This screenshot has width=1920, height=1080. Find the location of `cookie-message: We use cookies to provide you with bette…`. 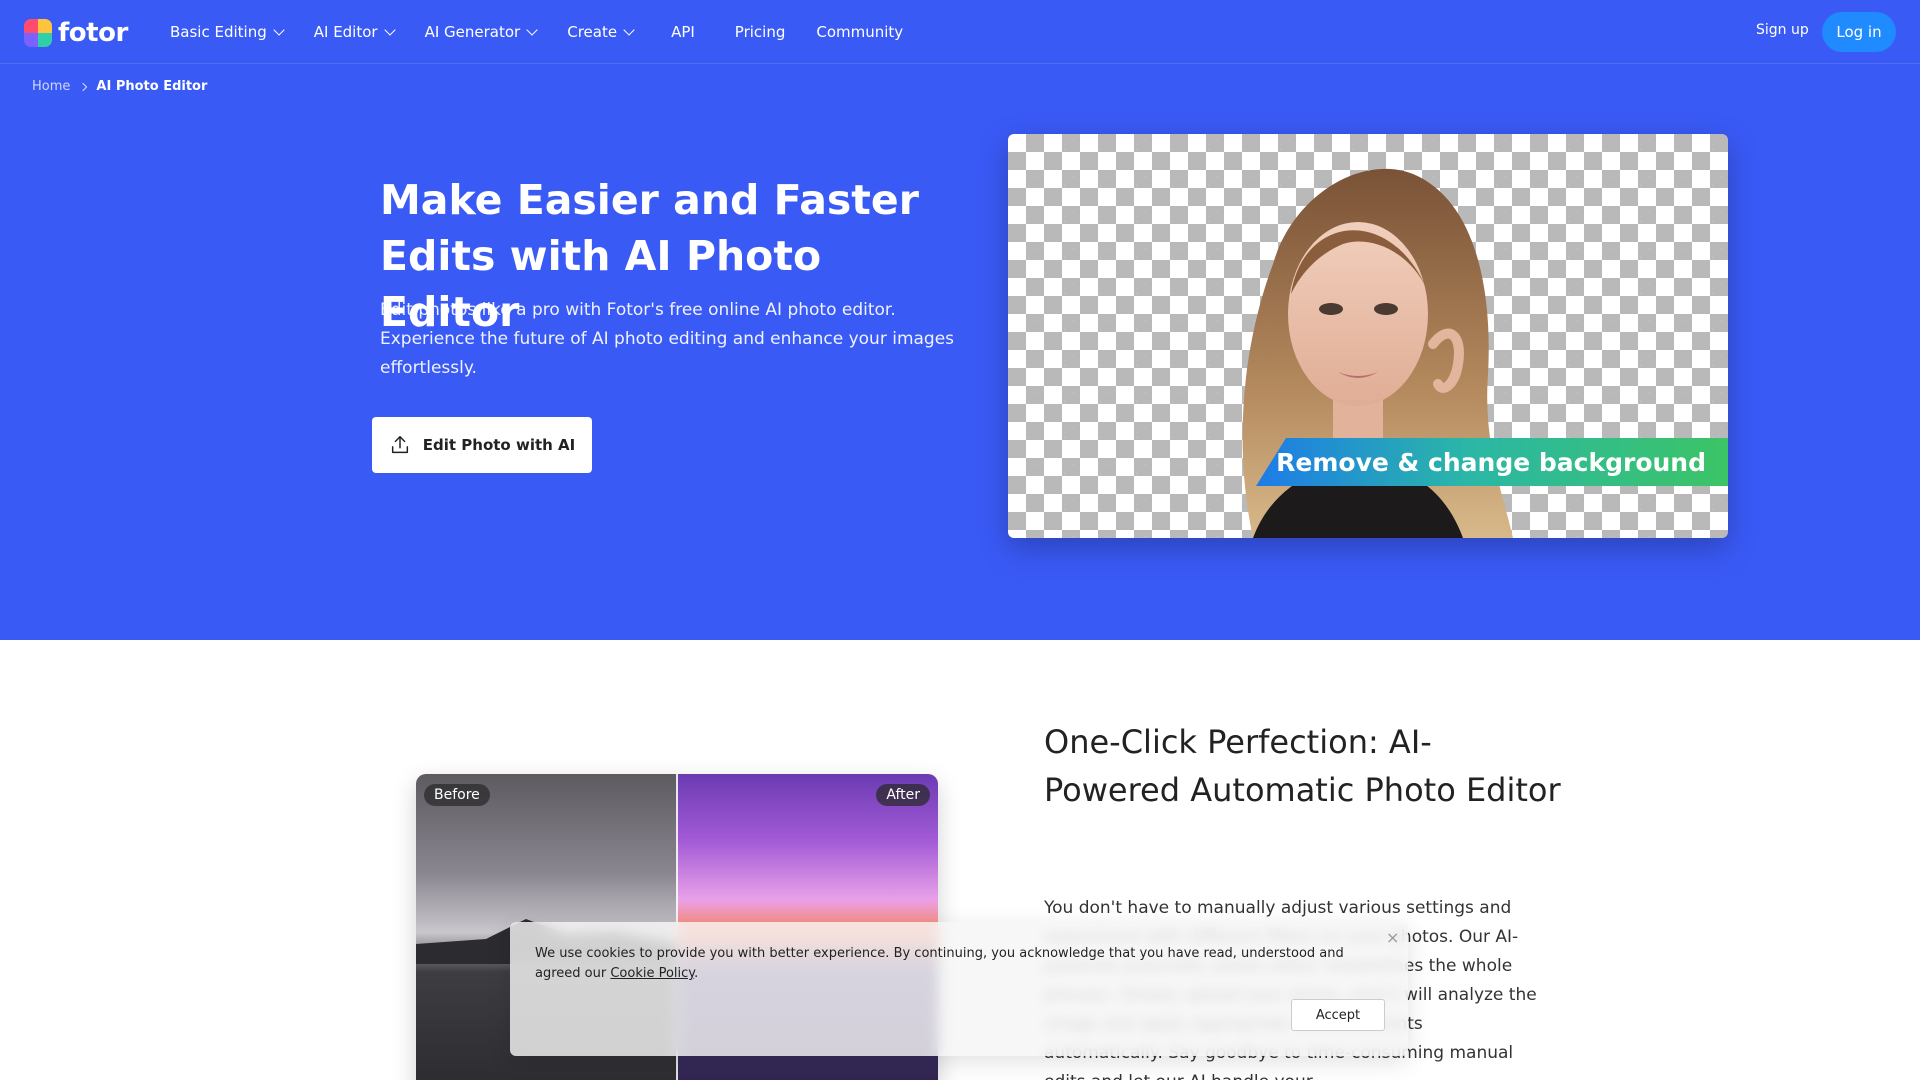

cookie-message: We use cookies to provide you with bette… is located at coordinates (945, 964).